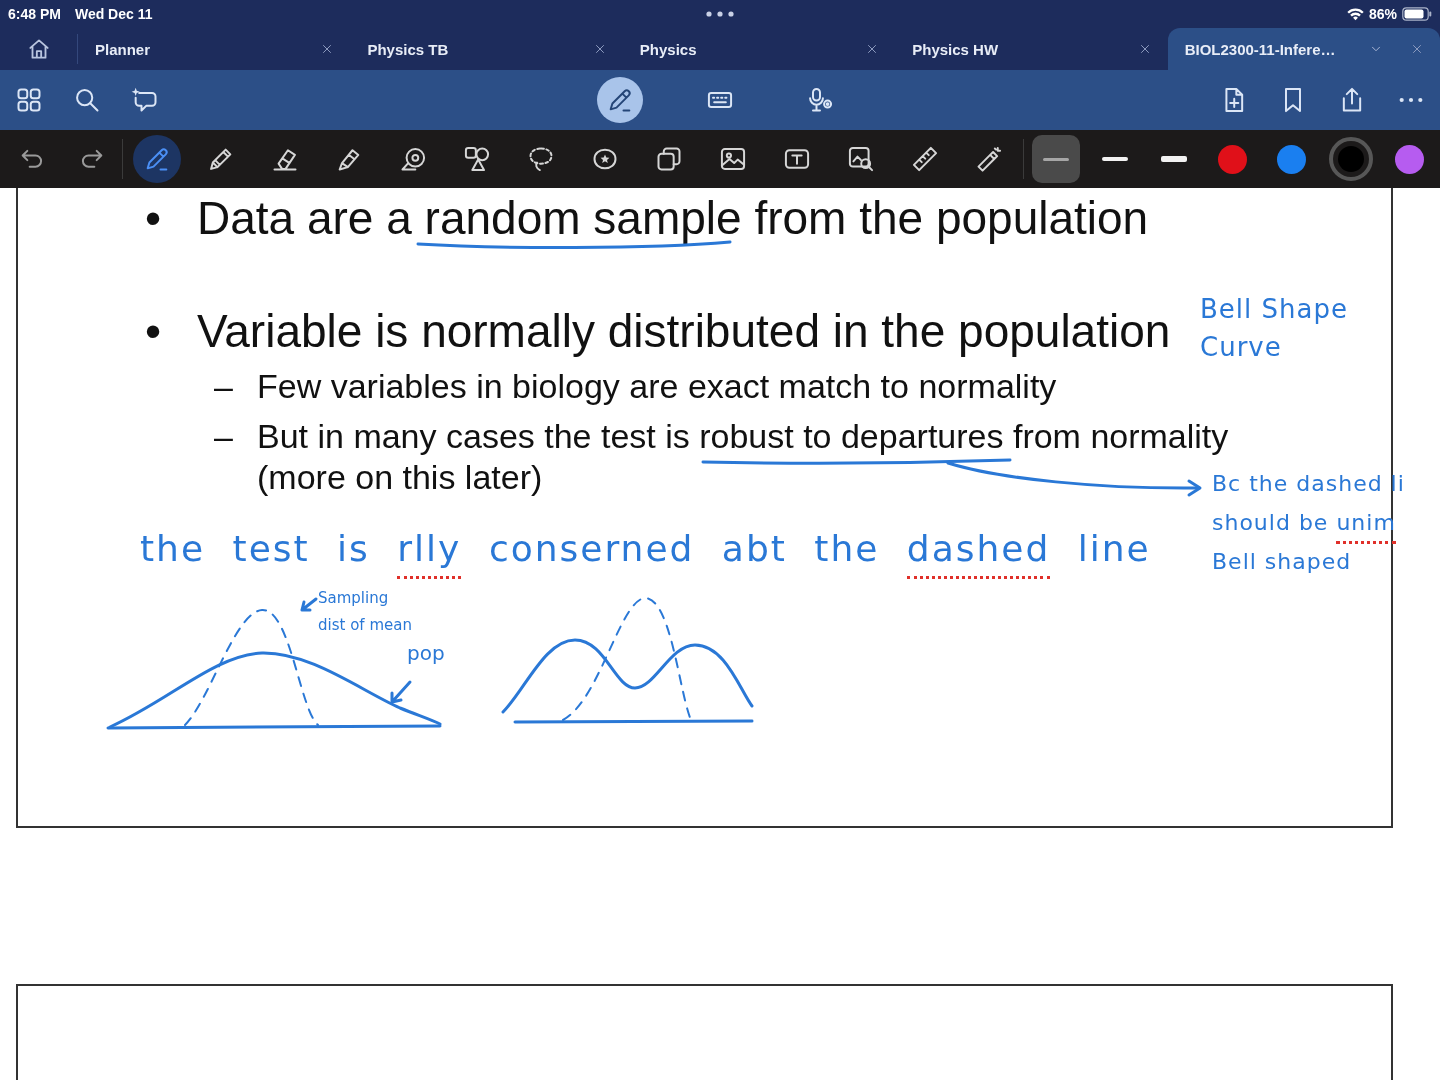 The width and height of the screenshot is (1440, 1080). What do you see at coordinates (477, 159) in the screenshot?
I see `shapes-icon` at bounding box center [477, 159].